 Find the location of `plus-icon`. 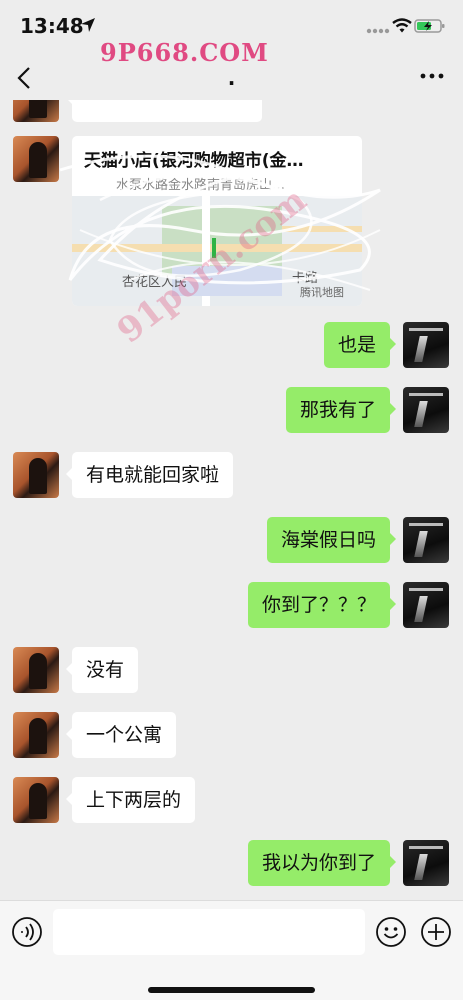

plus-icon is located at coordinates (436, 932).